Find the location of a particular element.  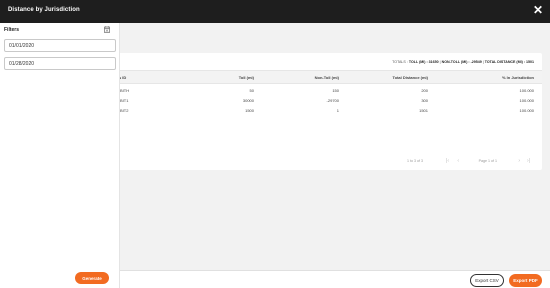

totals-non-toll: NON-TOLL (MI) : -29549 is located at coordinates (461, 62).